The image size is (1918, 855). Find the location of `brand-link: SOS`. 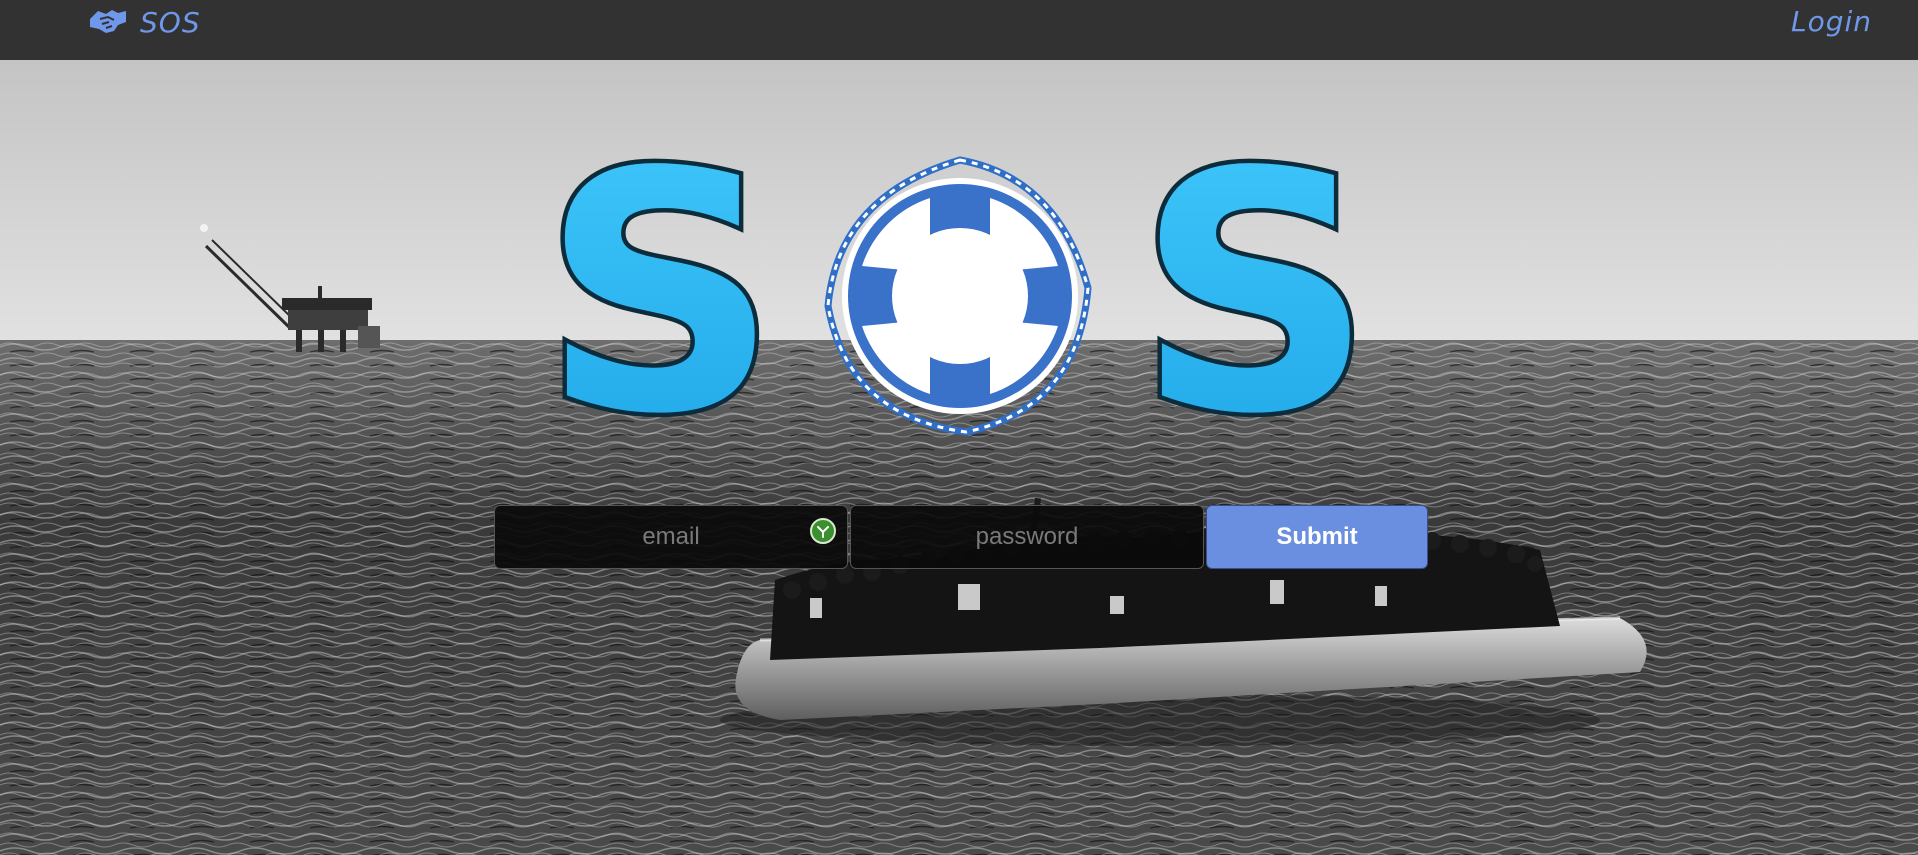

brand-link: SOS is located at coordinates (144, 22).